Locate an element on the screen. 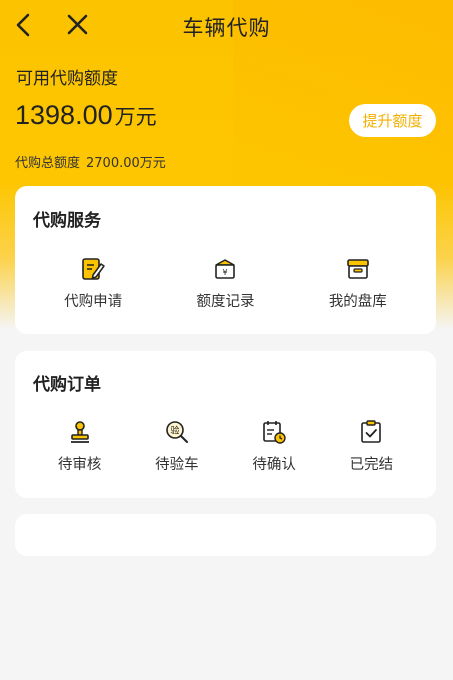 This screenshot has height=680, width=453. service-quota-record: ¥ 额度记录 is located at coordinates (225, 283).